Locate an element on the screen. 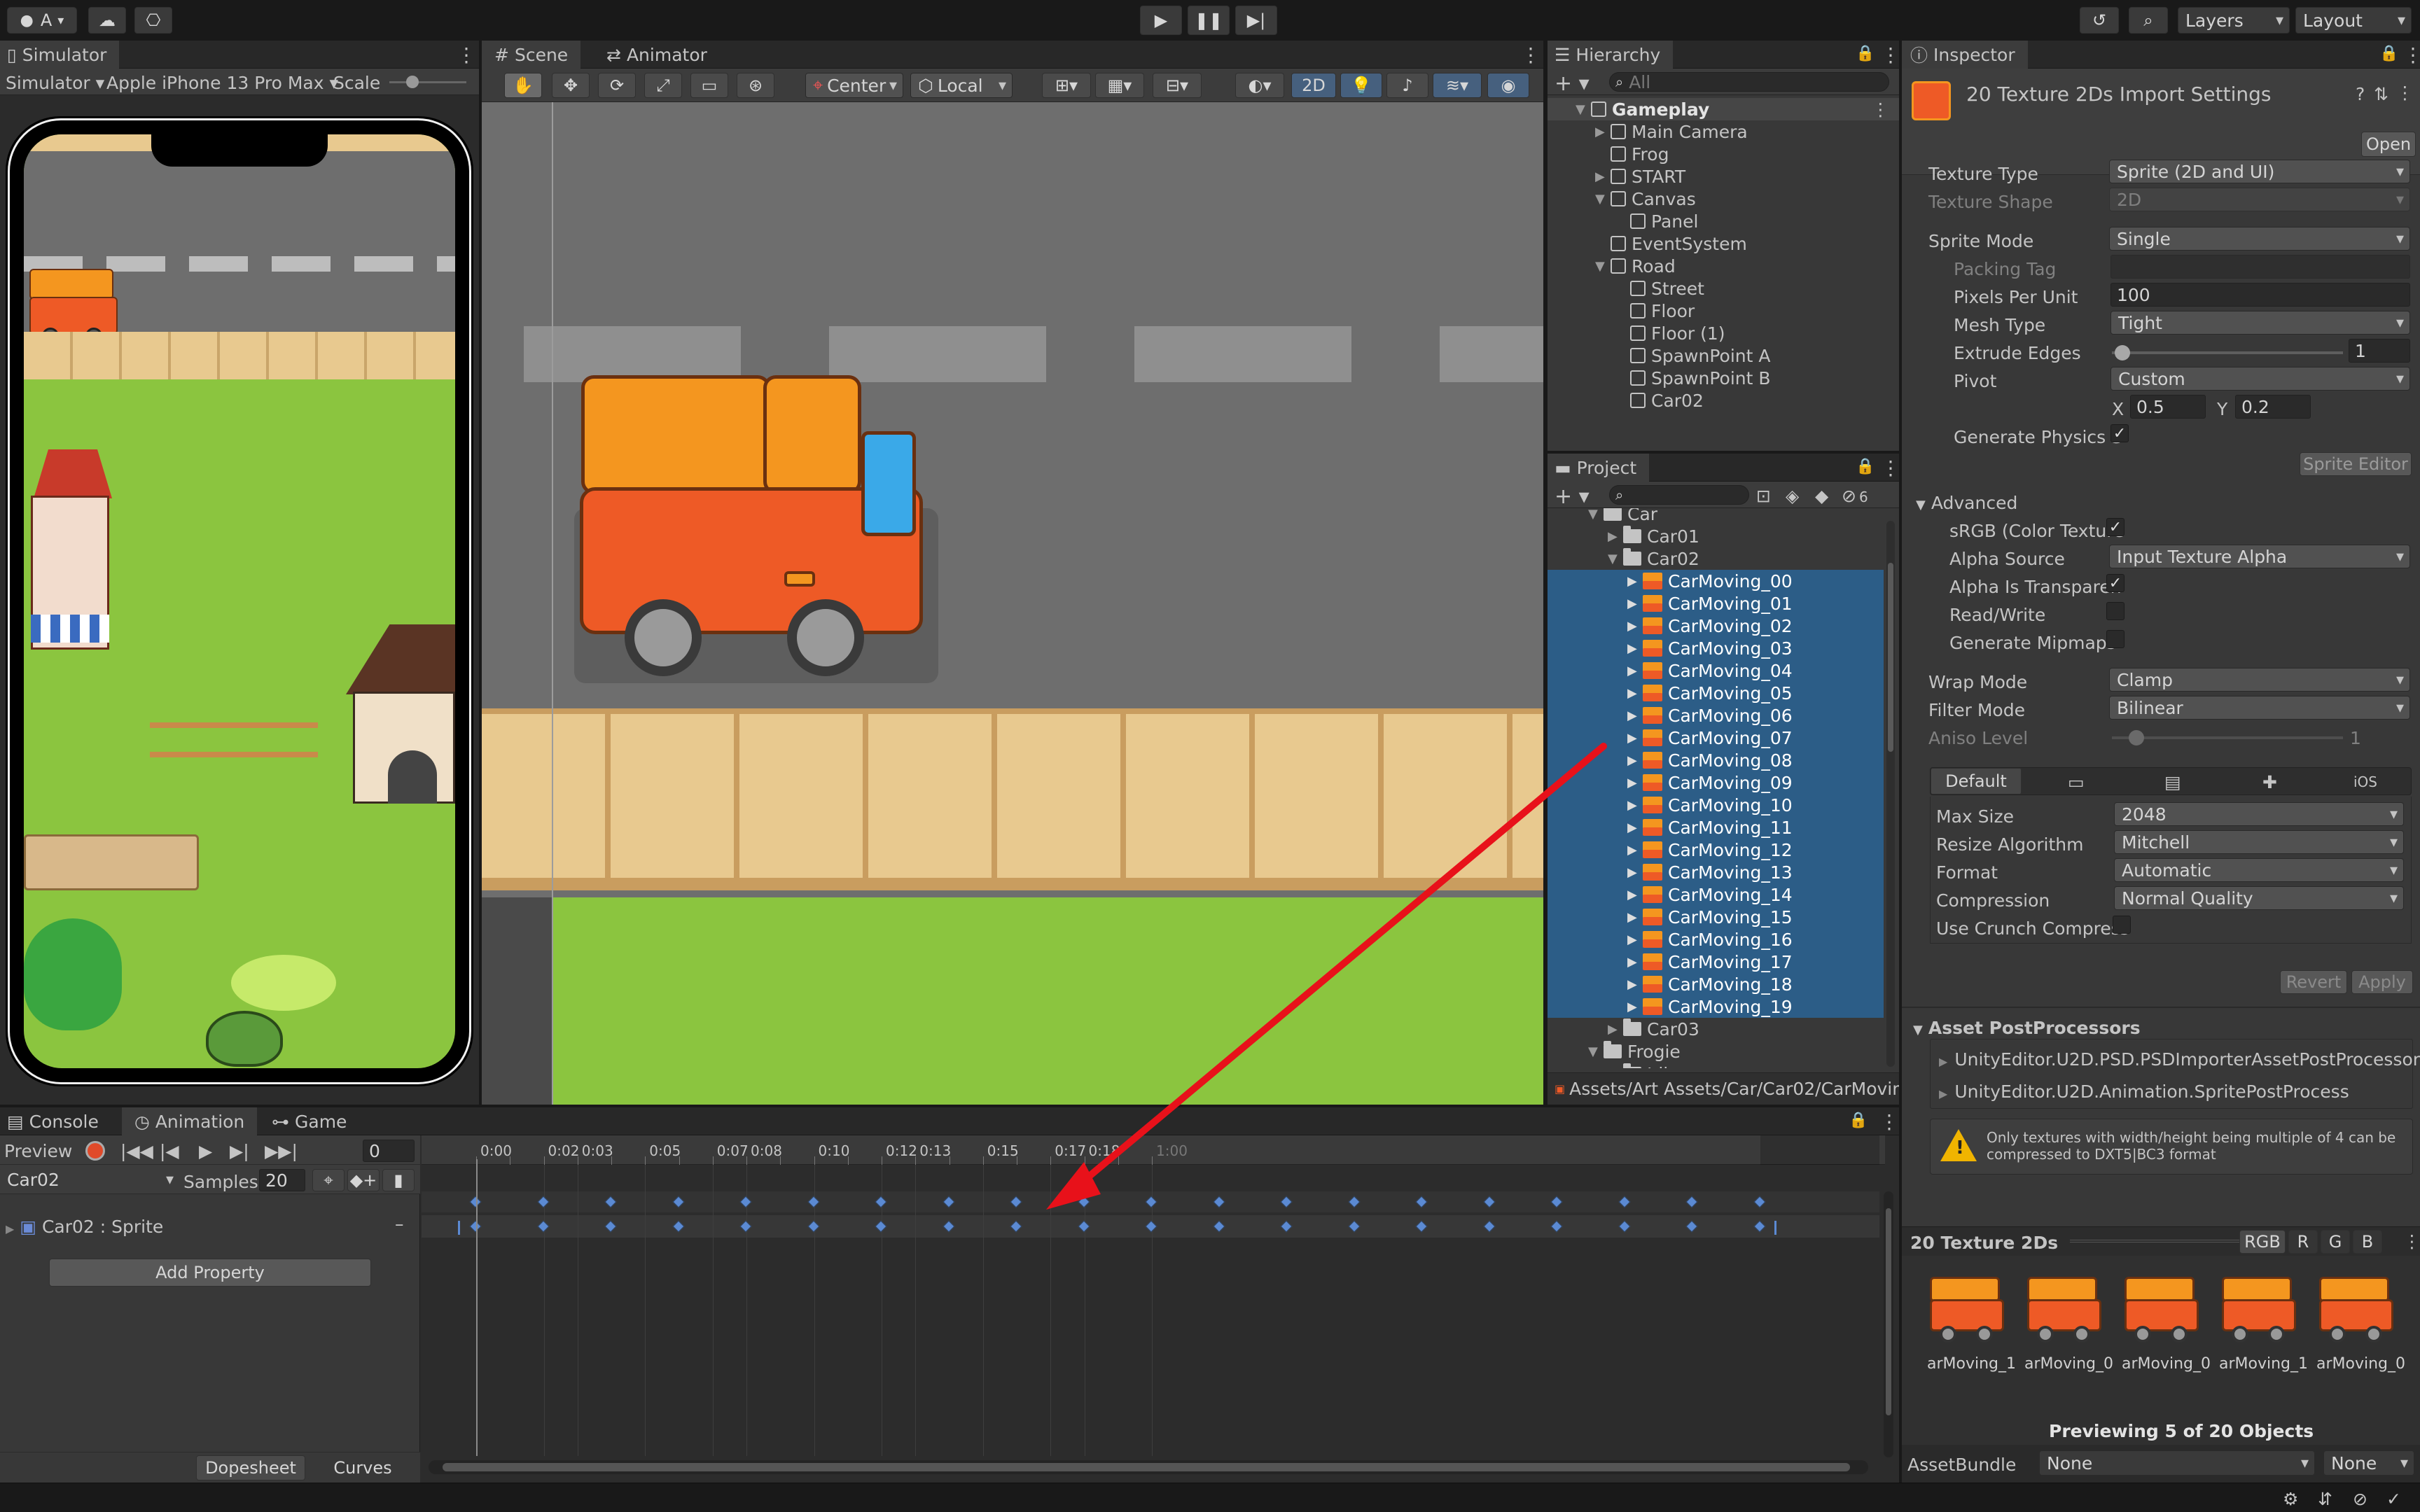  pivot-y-field: 0.2 is located at coordinates (2273, 407).